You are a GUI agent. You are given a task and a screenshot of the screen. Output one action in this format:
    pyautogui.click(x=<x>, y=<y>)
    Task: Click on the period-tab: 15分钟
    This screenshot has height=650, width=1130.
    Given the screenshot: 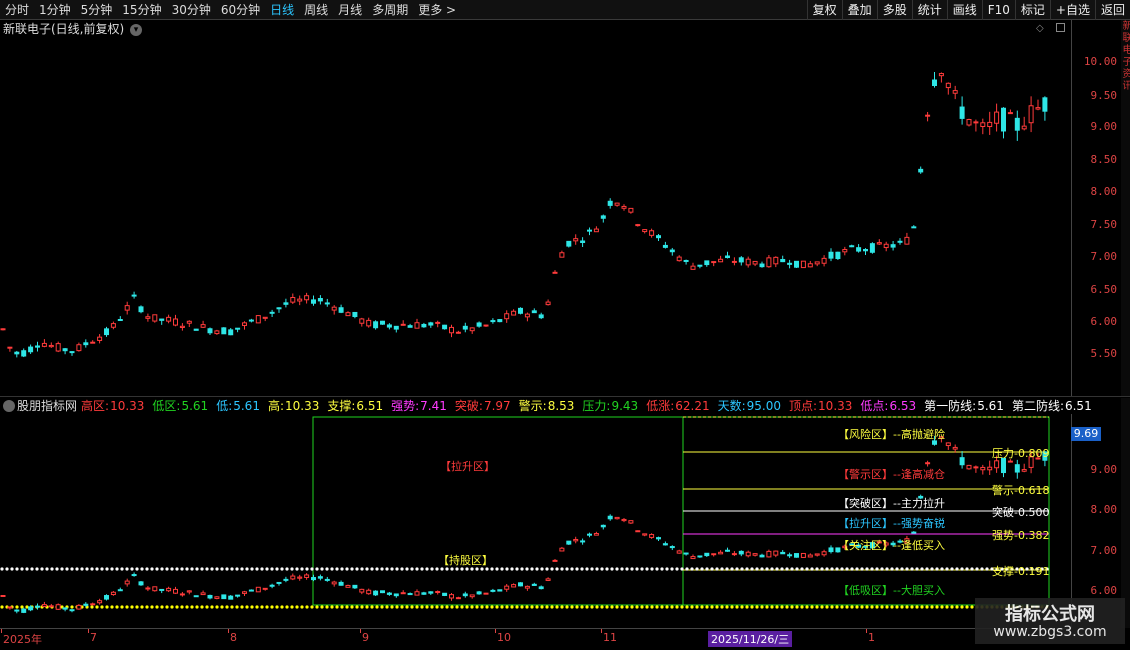 What is the action you would take?
    pyautogui.click(x=141, y=10)
    